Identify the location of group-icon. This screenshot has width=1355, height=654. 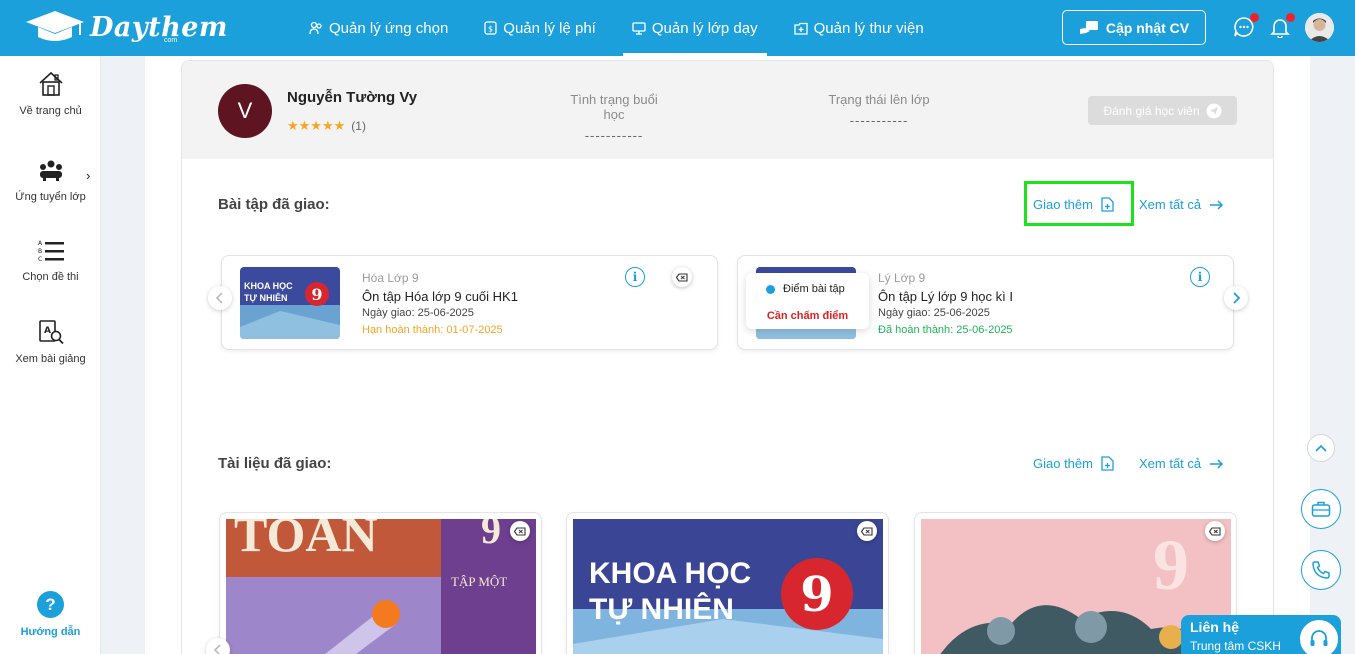
(50, 170).